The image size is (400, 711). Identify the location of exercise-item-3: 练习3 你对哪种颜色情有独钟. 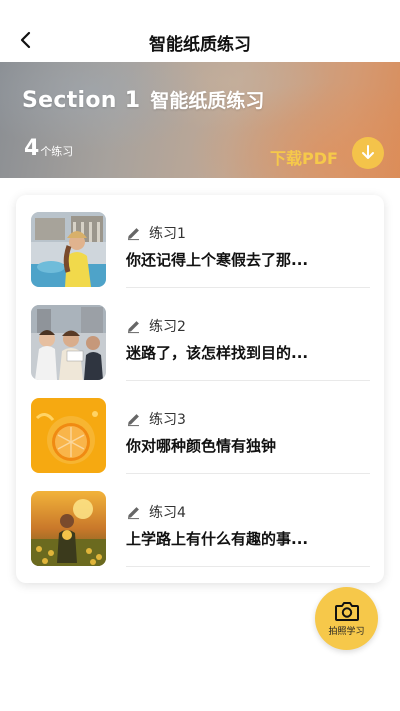
(200, 427).